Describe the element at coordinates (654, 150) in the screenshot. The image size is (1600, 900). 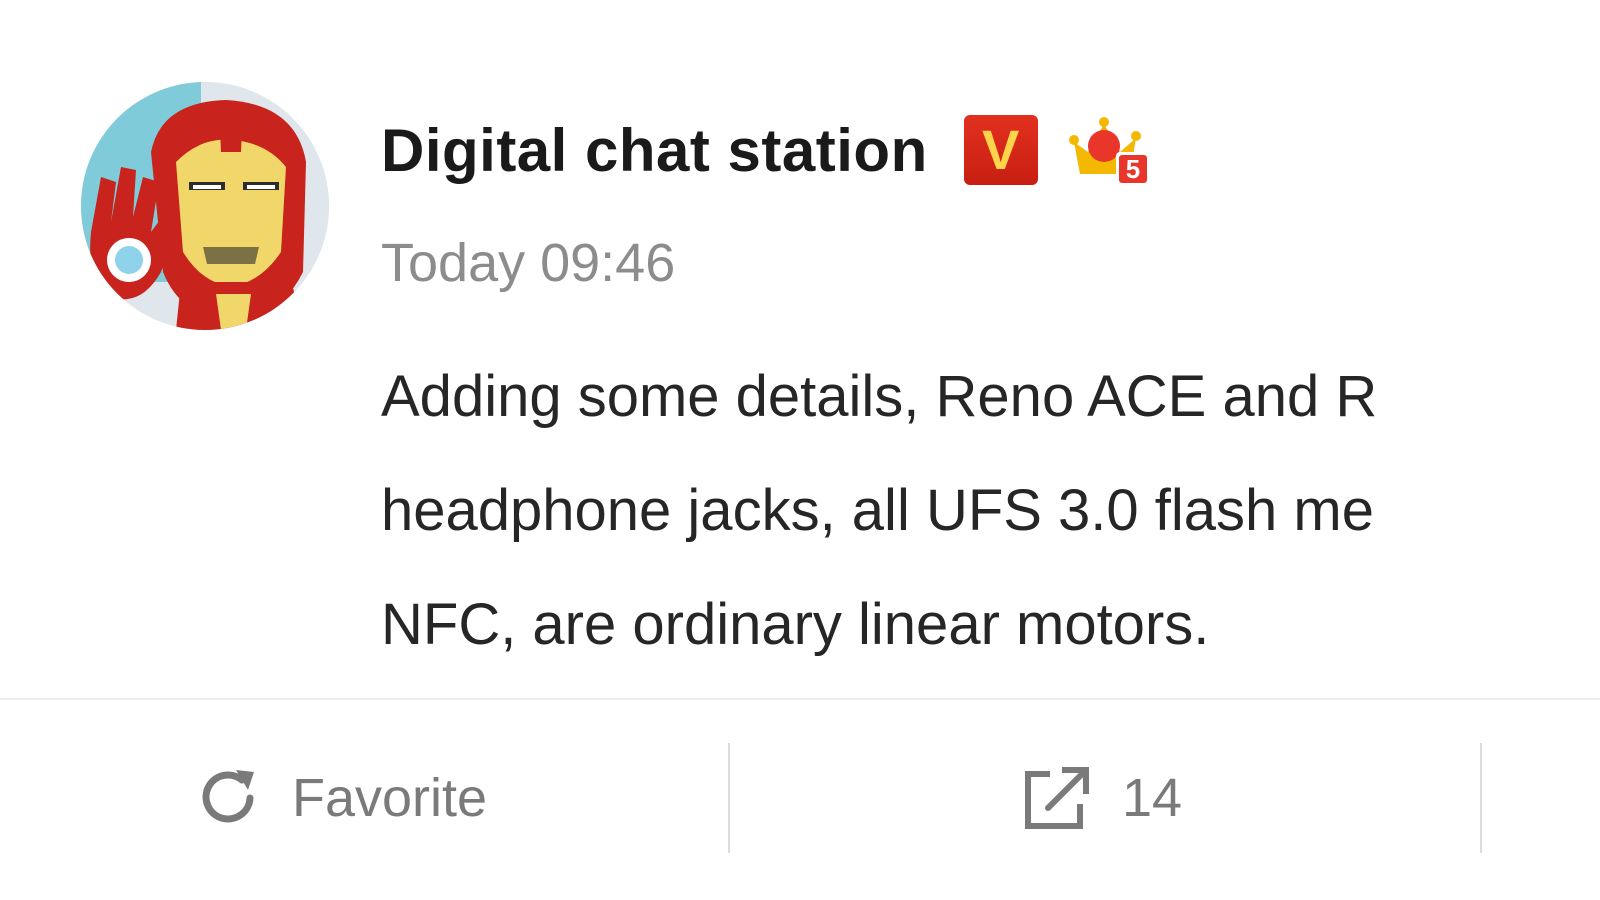
I see `author-name: Digital chat station` at that location.